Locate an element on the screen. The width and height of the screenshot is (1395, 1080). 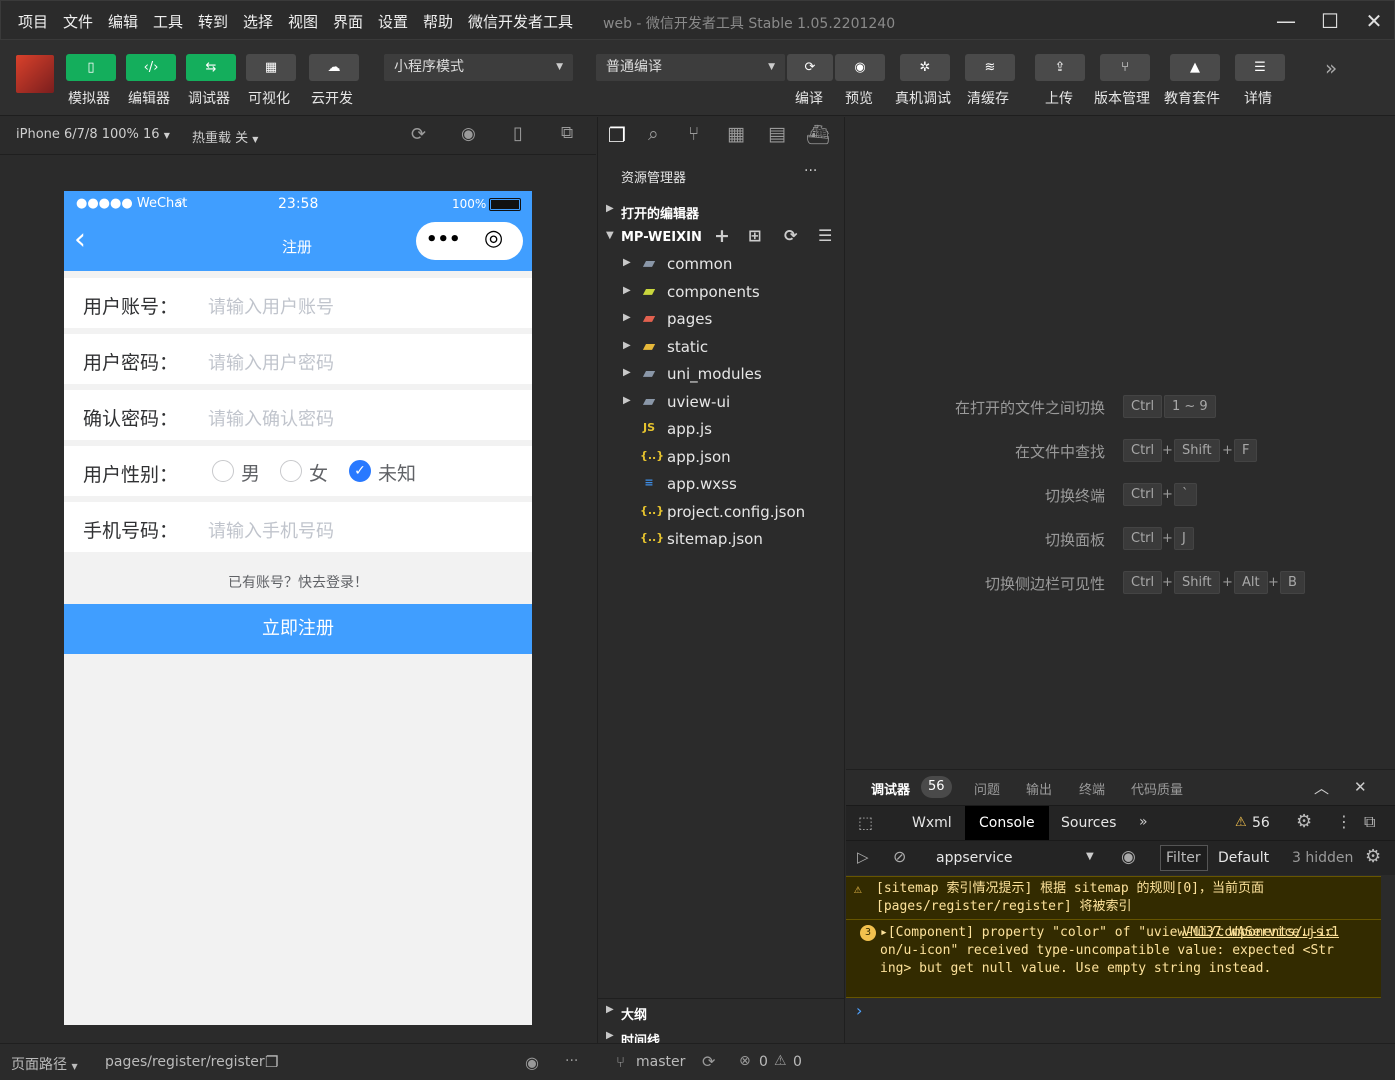
phone-number-row: 手机号码： 请输入手机号码 is located at coordinates (298, 527).